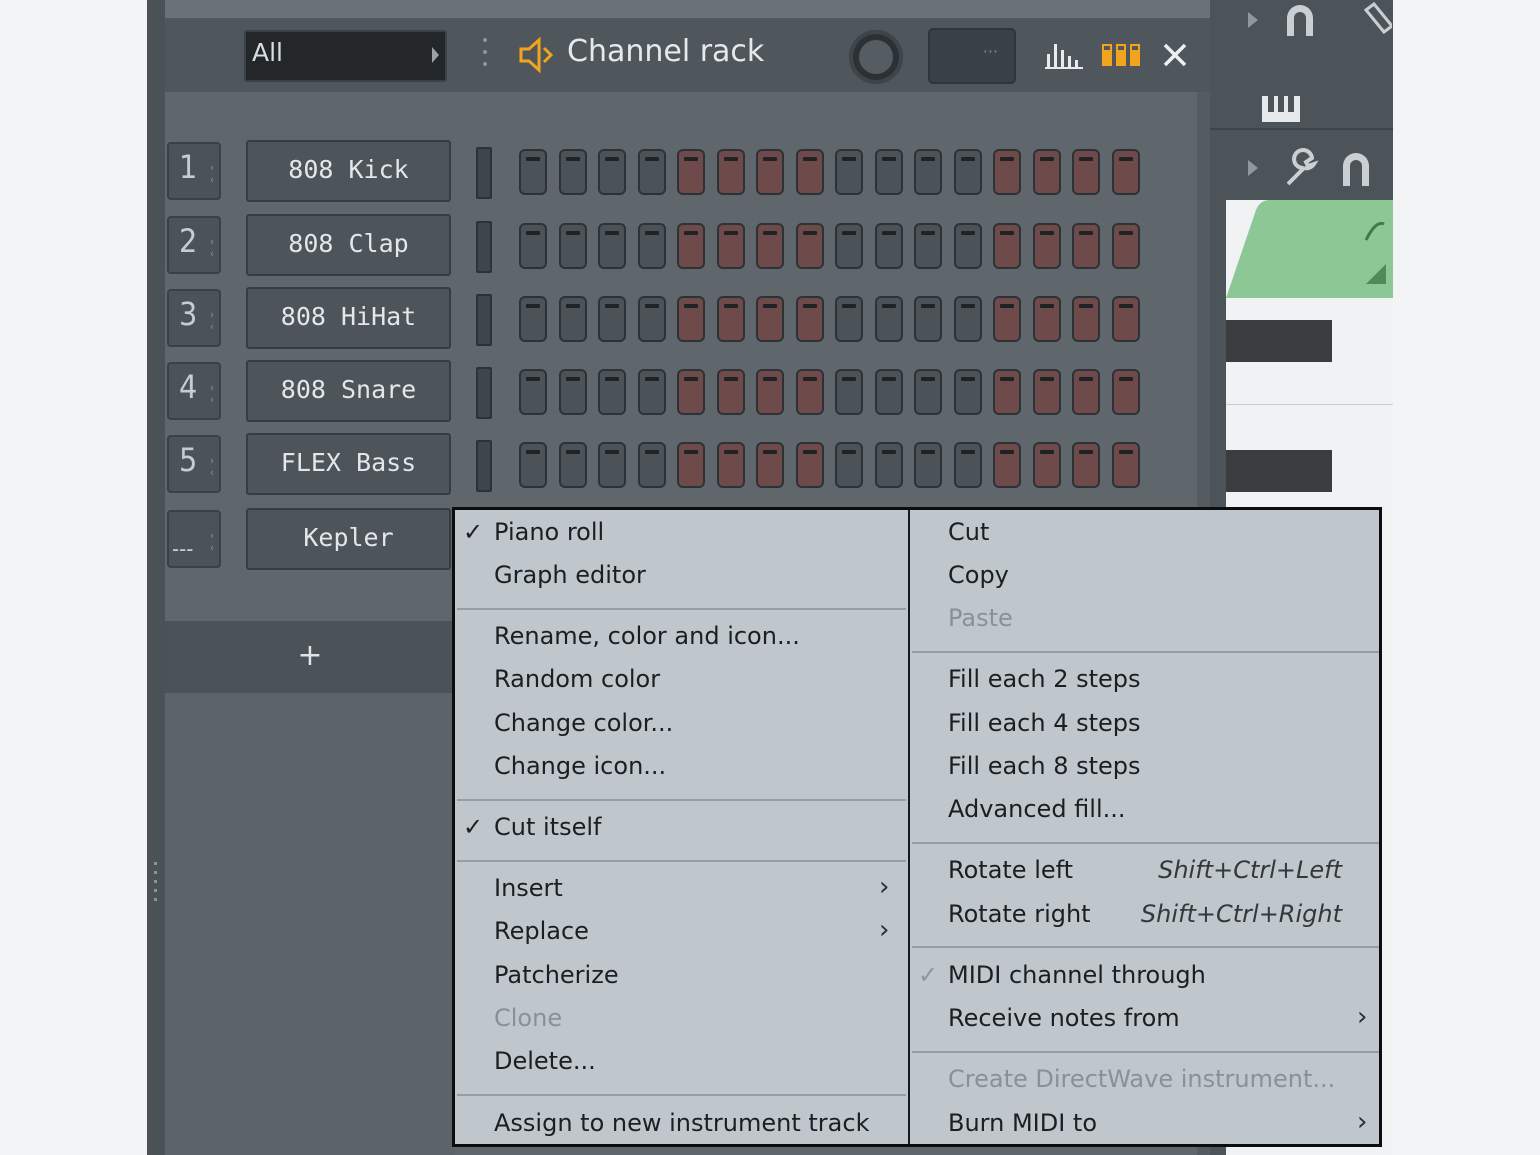  I want to click on add-channel-button: +, so click(310, 657).